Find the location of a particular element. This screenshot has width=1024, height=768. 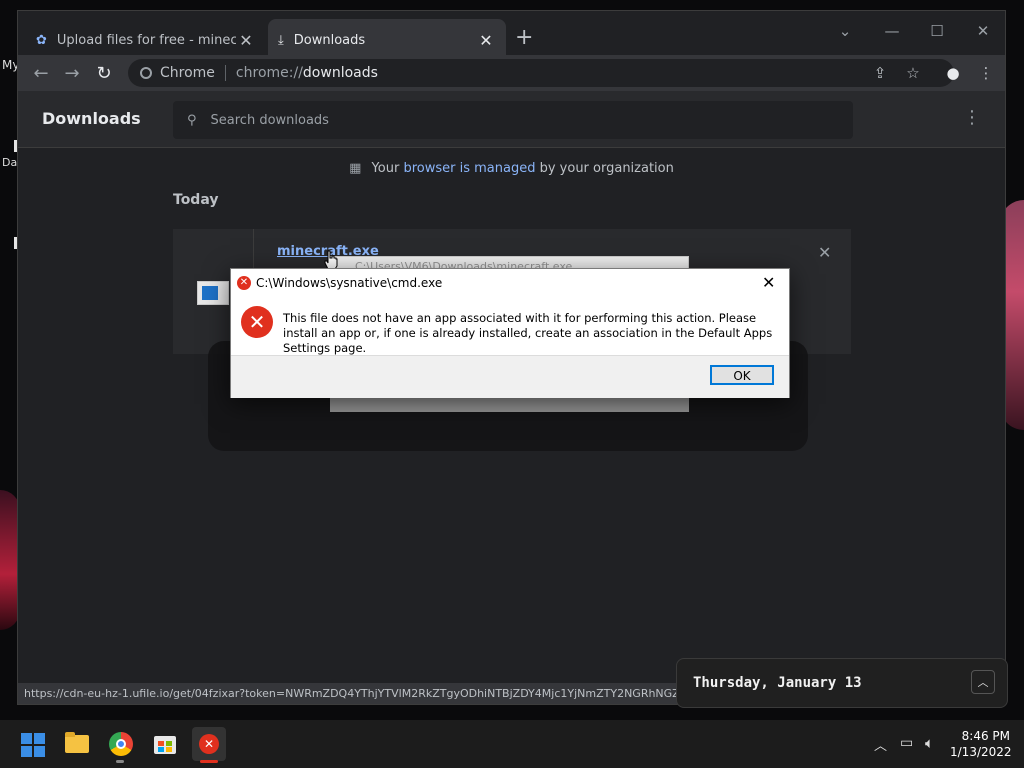

tab-label: Upload files for free - minecraft.e is located at coordinates (146, 40).